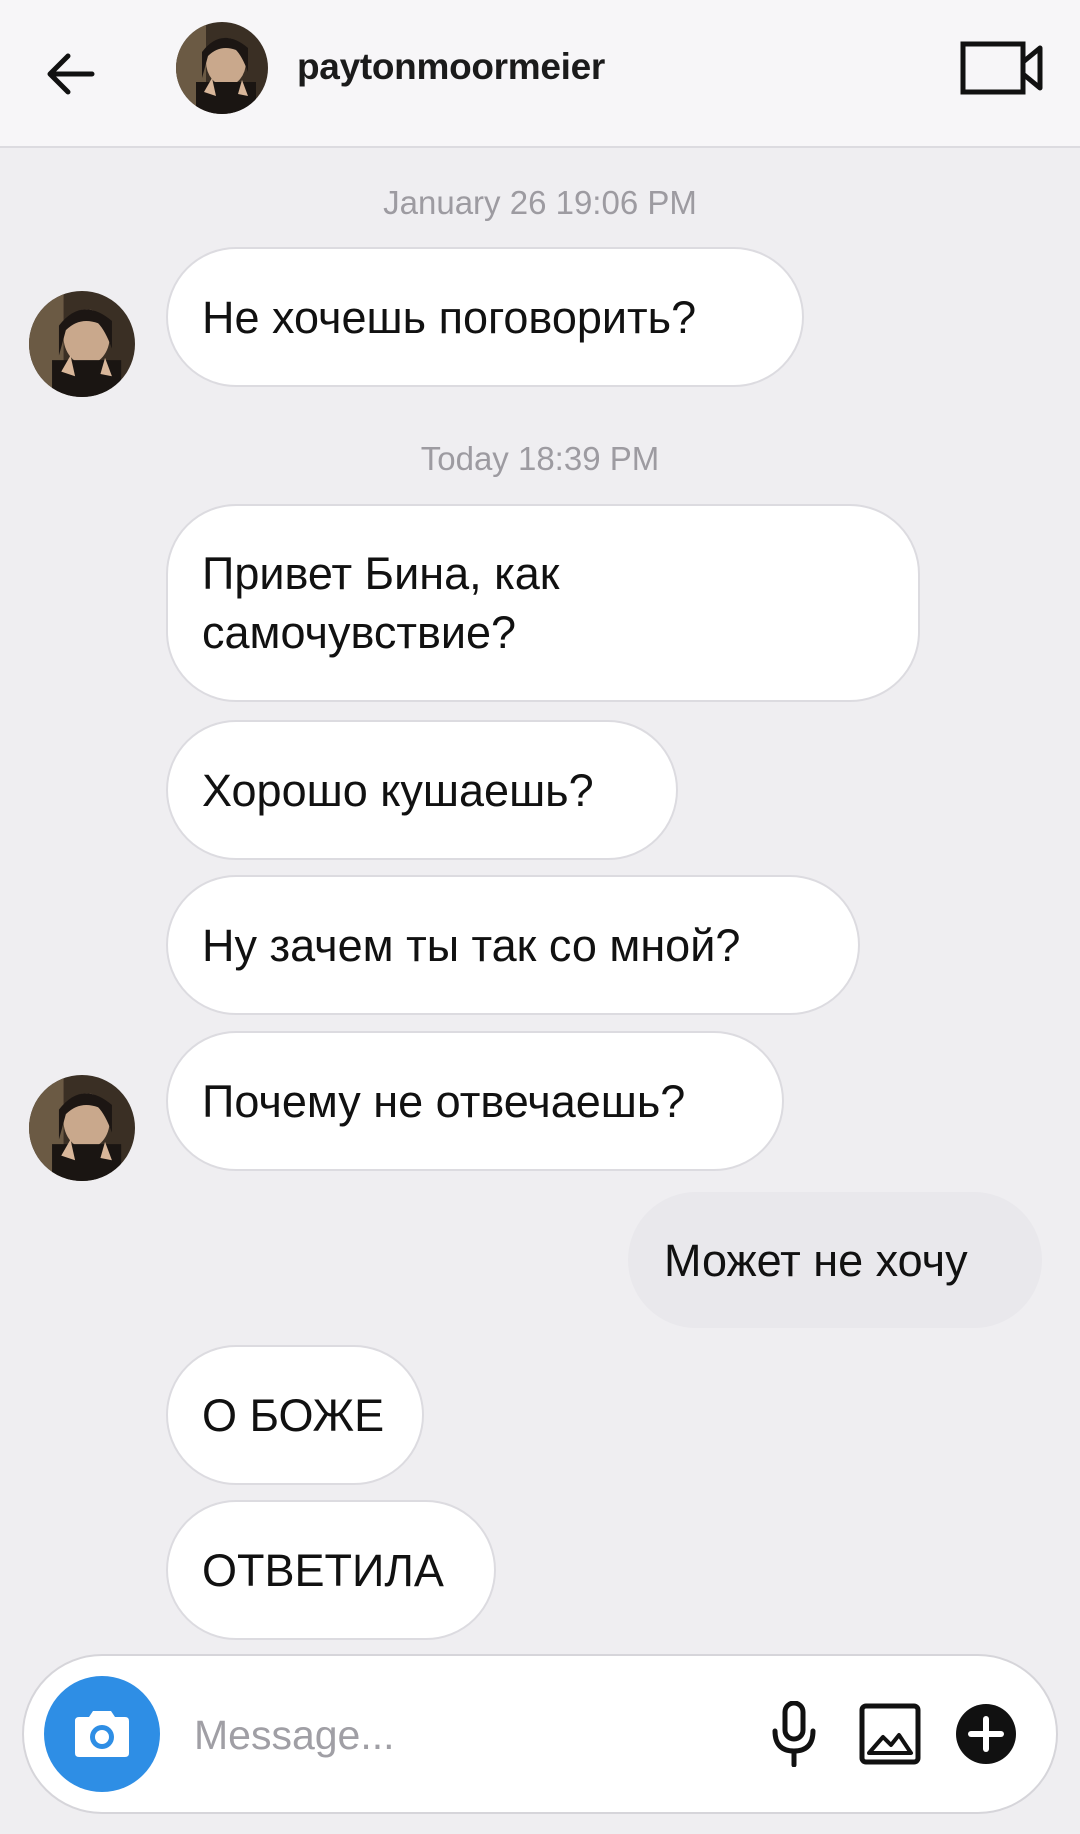  I want to click on message-input, so click(414, 1735).